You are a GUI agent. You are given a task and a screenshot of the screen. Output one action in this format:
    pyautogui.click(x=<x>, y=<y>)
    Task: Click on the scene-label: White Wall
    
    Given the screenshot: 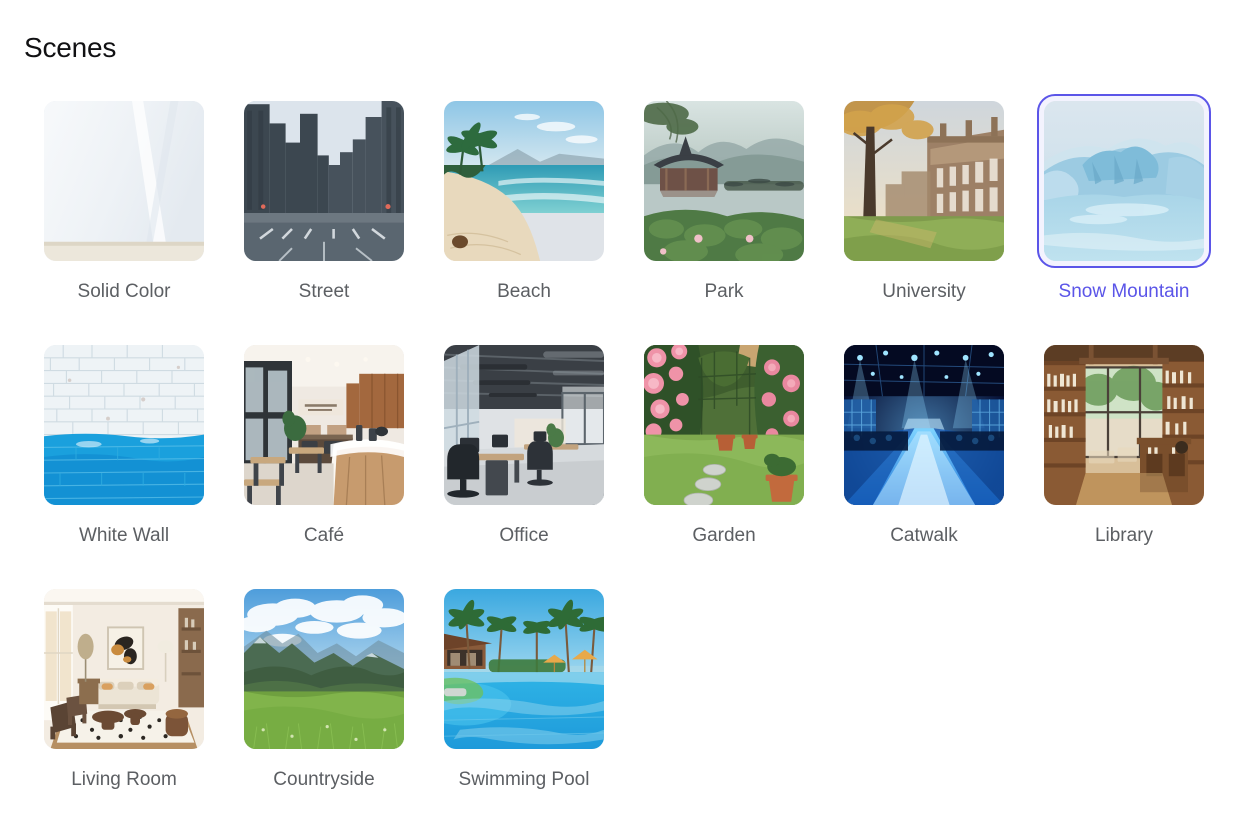 What is the action you would take?
    pyautogui.click(x=124, y=535)
    